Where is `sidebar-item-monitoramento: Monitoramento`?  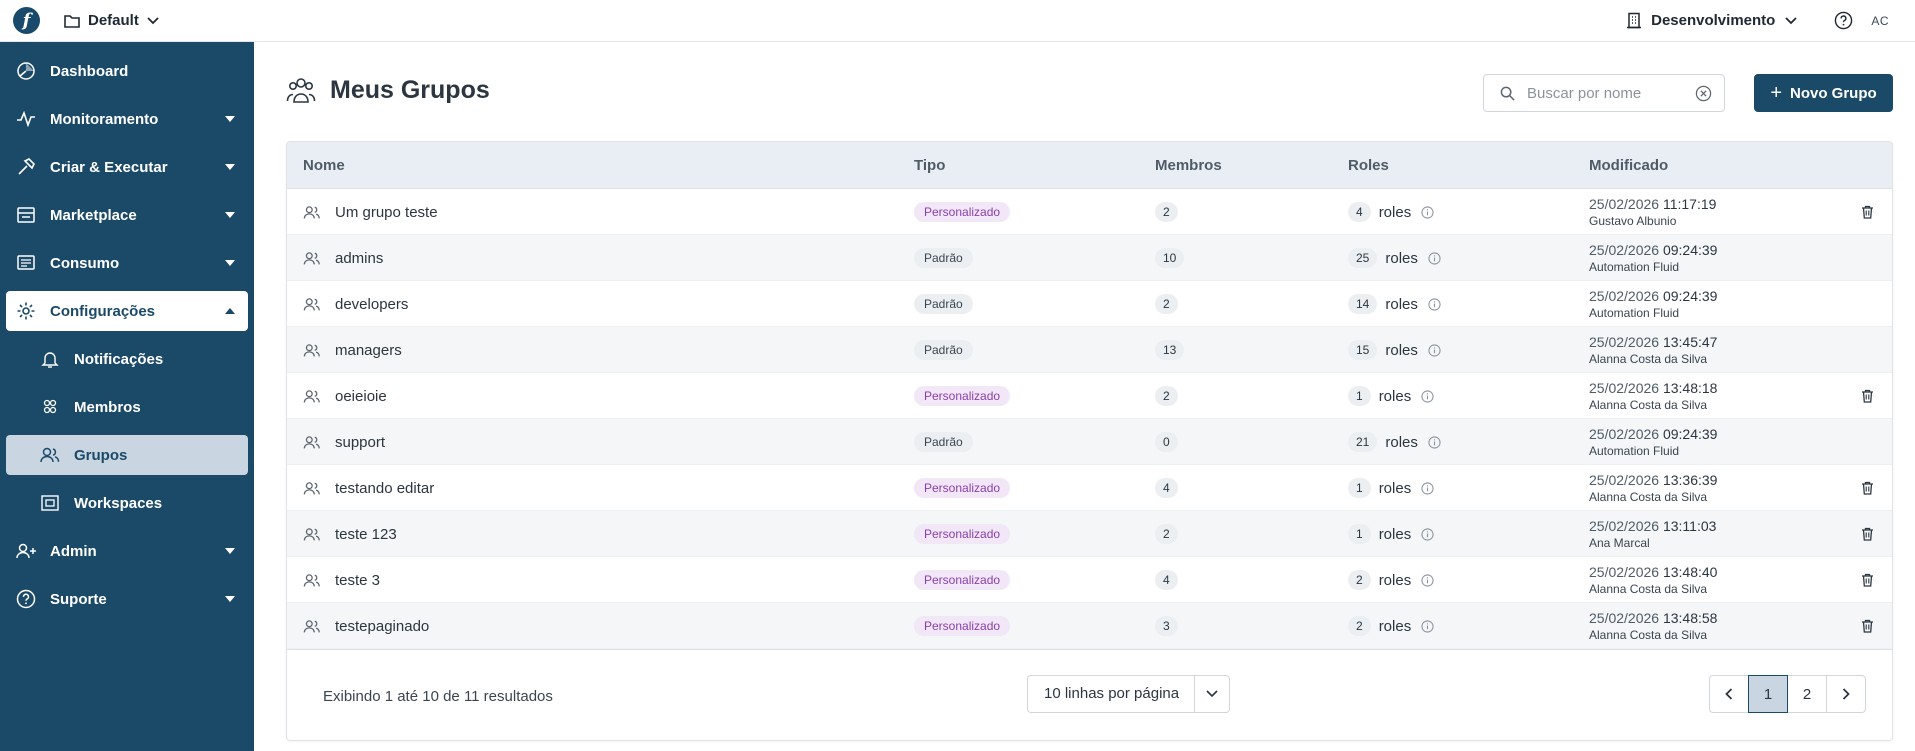 sidebar-item-monitoramento: Monitoramento is located at coordinates (127, 119).